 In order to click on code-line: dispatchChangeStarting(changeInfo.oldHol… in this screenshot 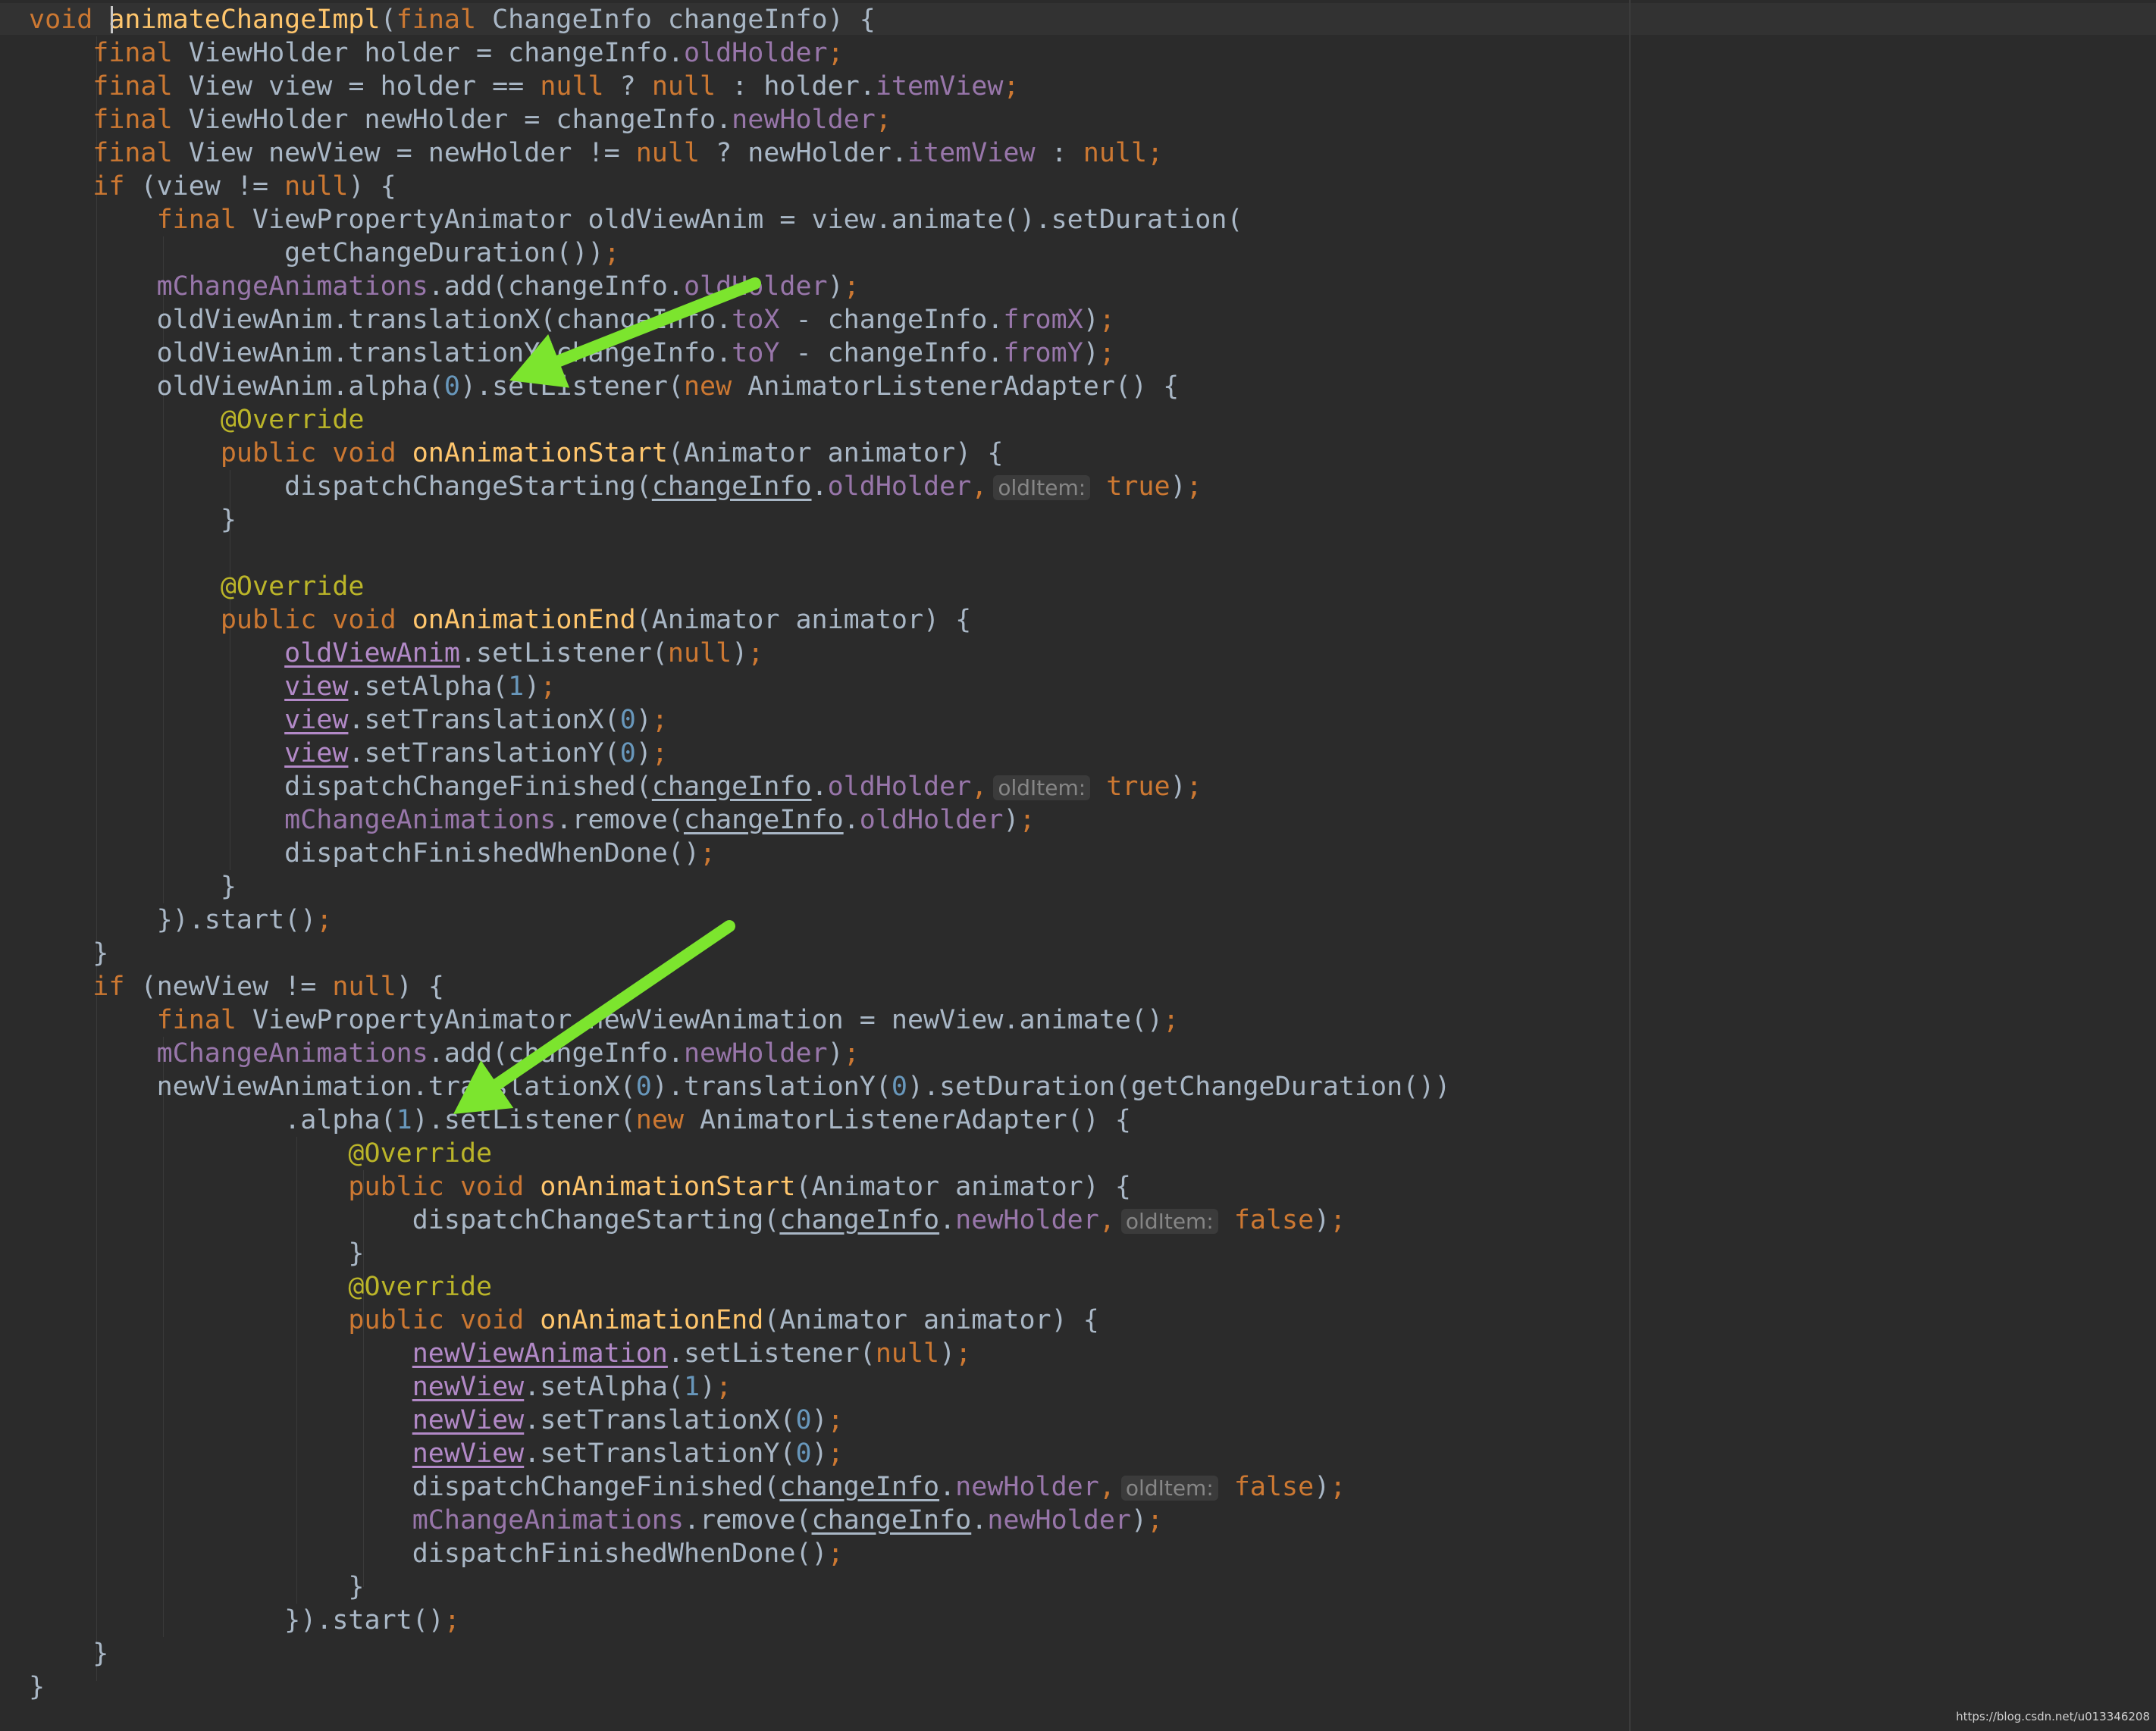, I will do `click(615, 486)`.